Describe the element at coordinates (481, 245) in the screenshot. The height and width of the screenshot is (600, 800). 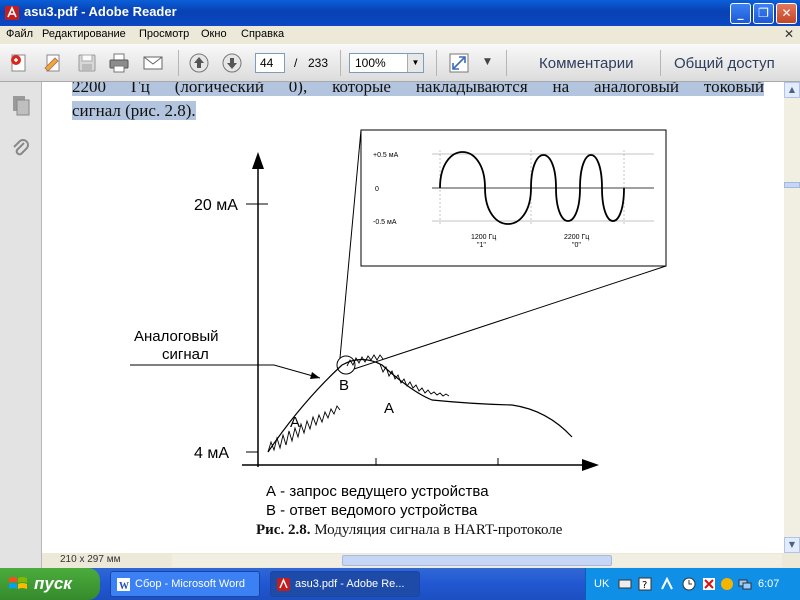
I see `inset-bit-1: "1"` at that location.